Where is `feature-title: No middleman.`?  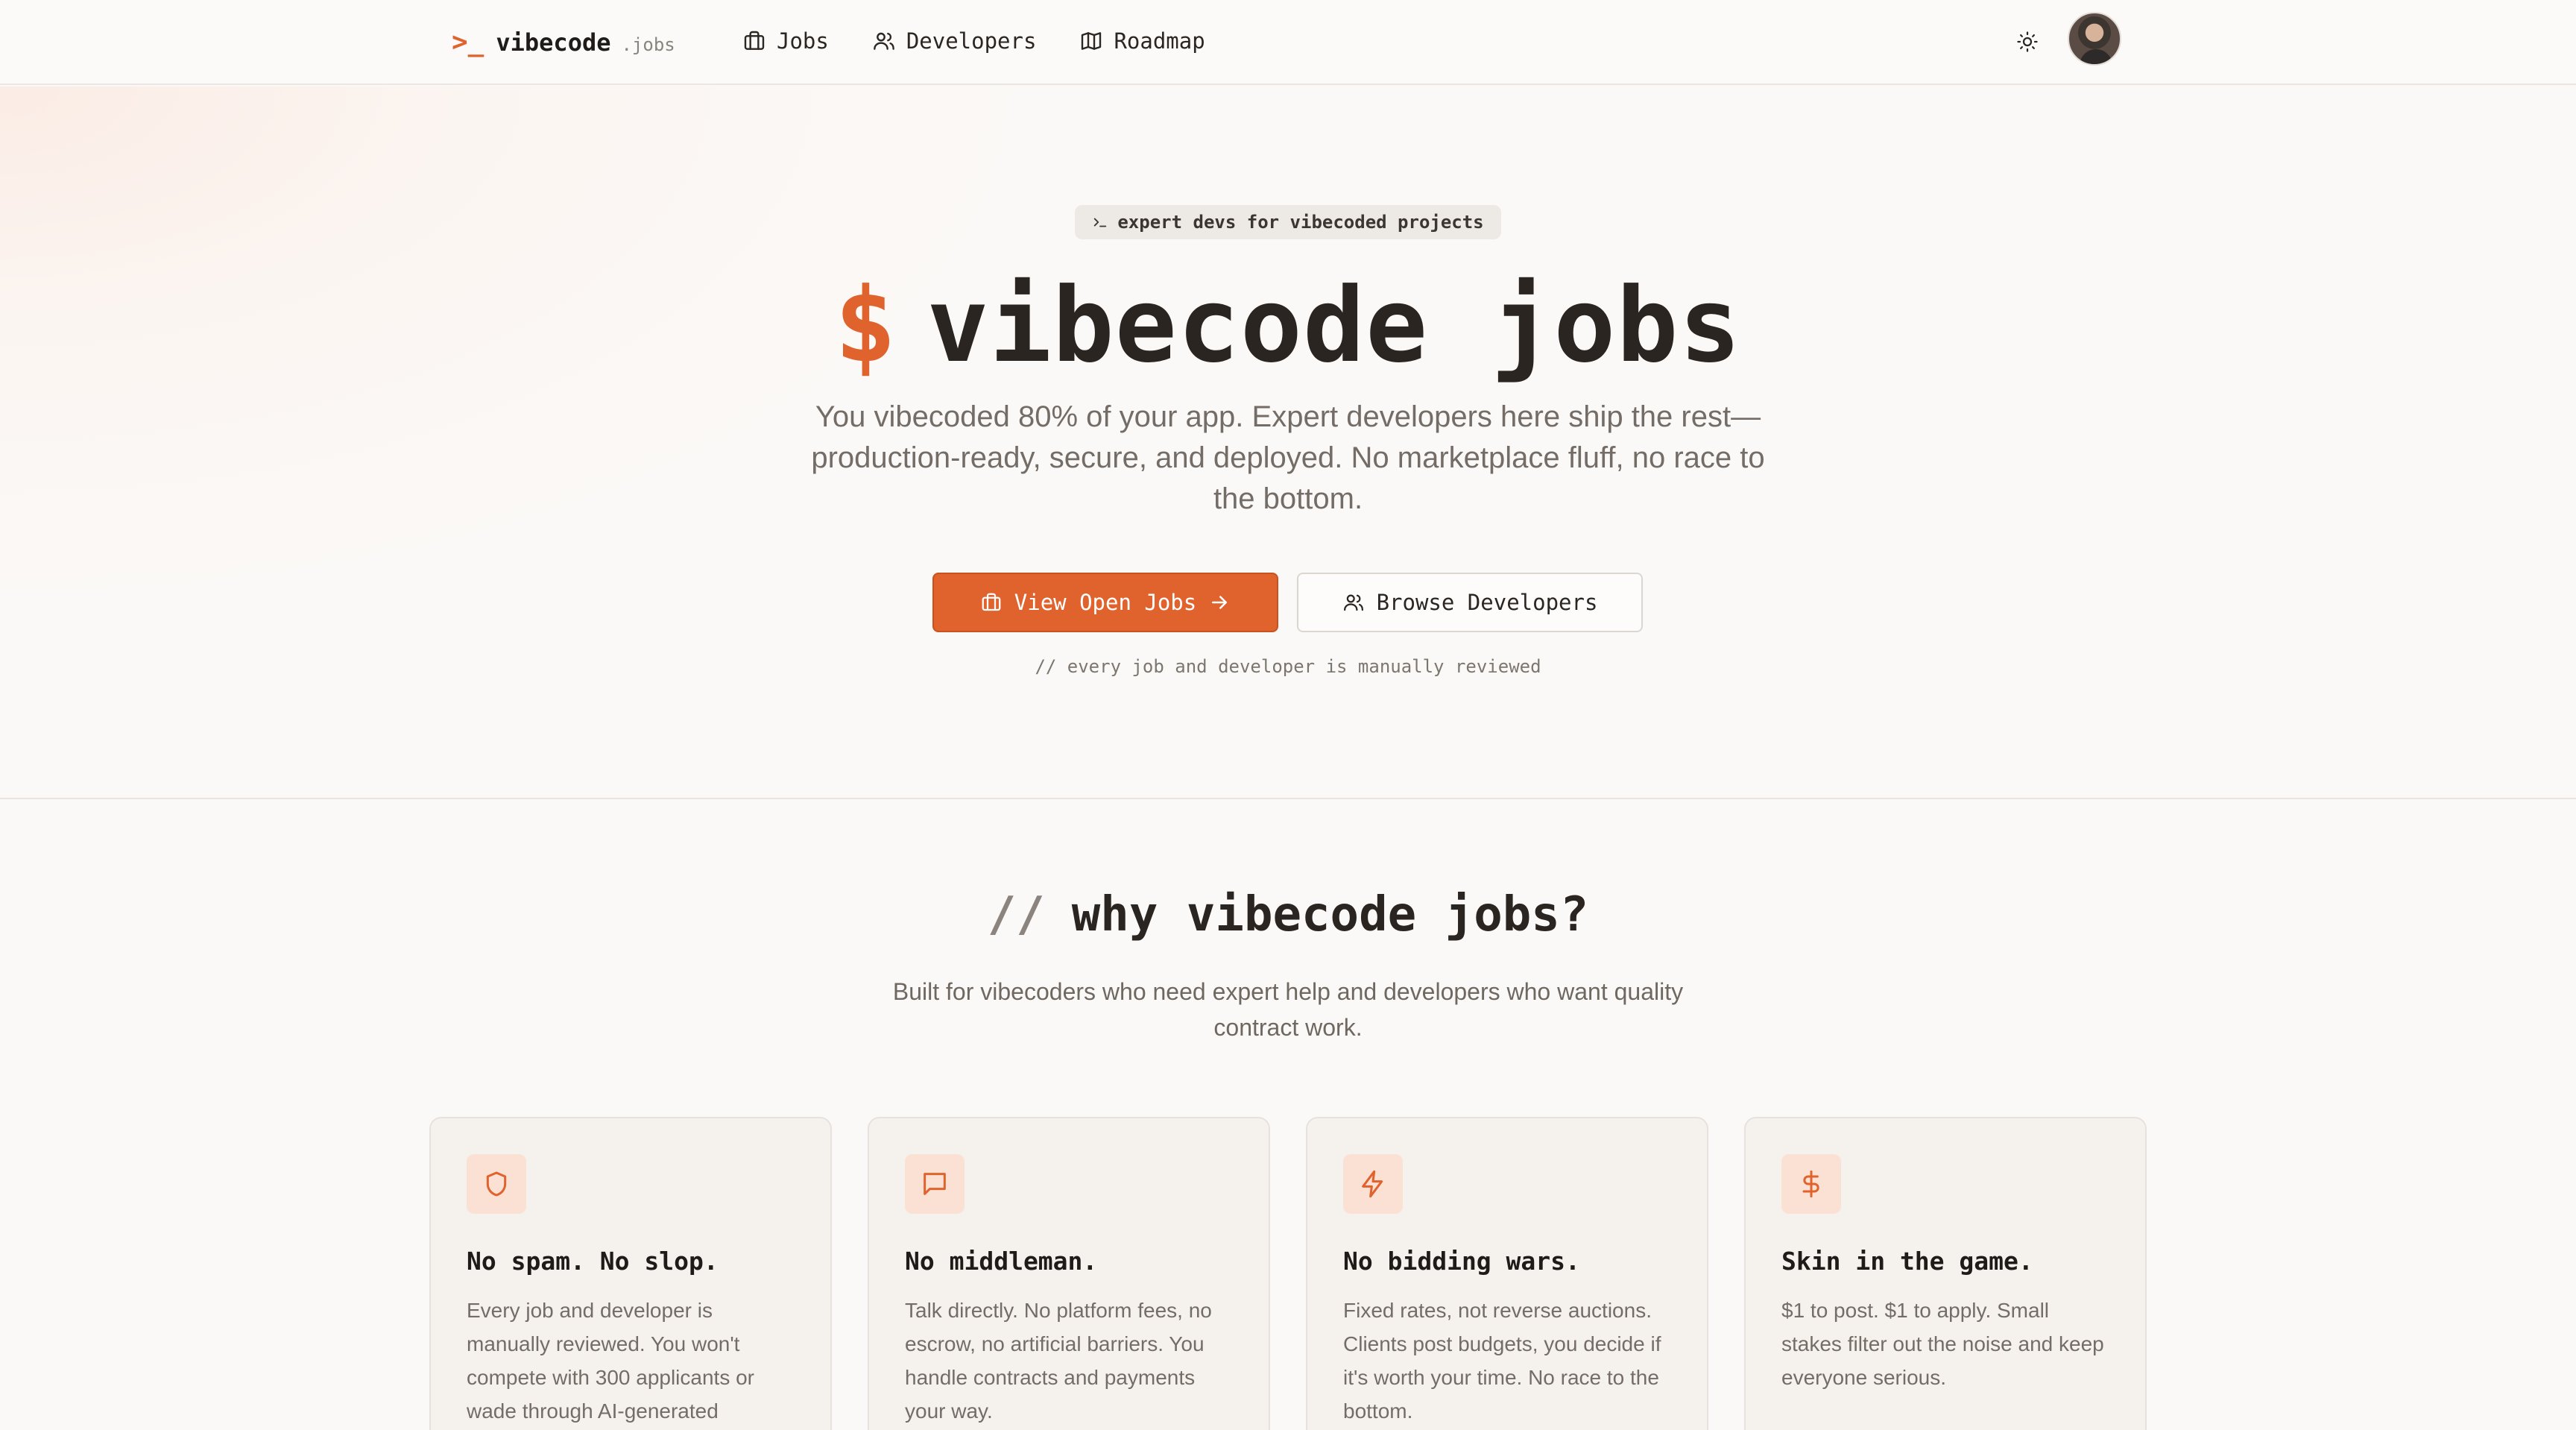 feature-title: No middleman. is located at coordinates (1002, 1261).